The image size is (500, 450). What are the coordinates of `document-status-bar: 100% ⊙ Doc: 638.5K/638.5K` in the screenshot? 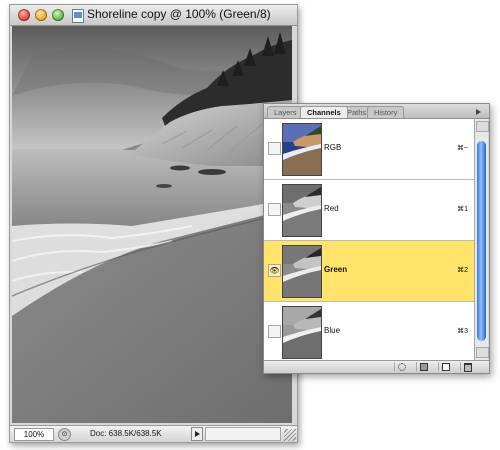 It's located at (153, 433).